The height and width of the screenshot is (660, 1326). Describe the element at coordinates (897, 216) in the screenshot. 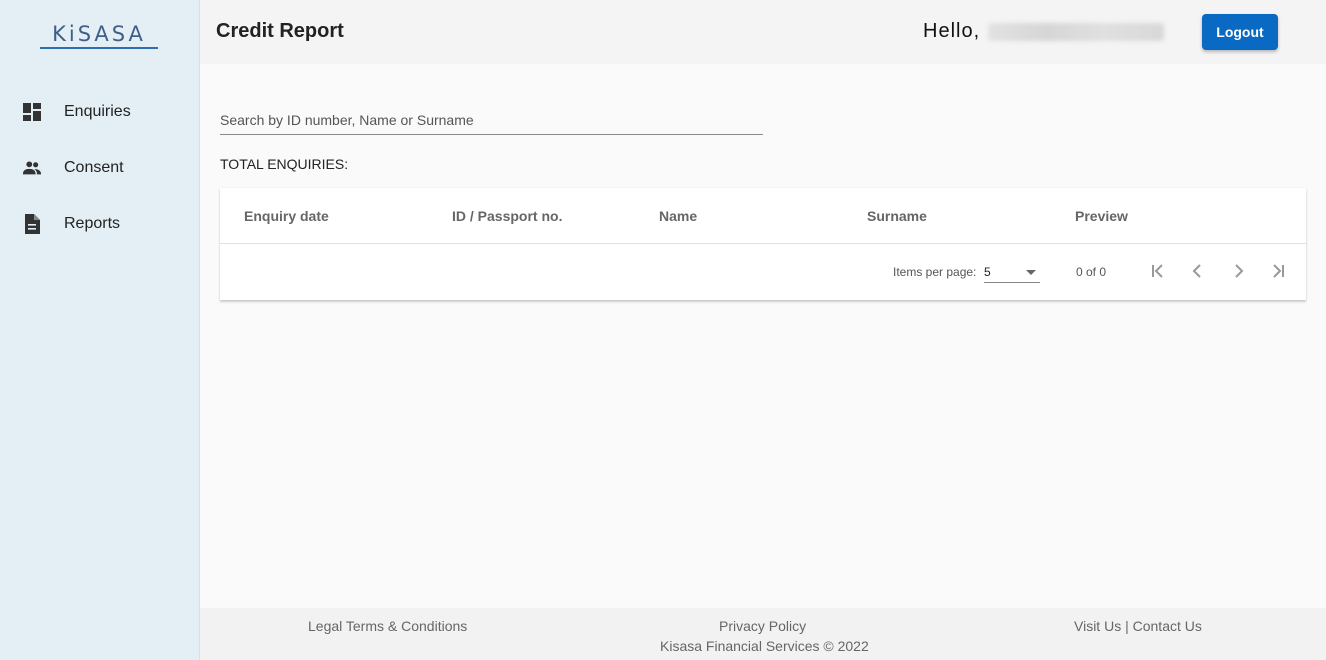

I see `column-header-surname: Surname` at that location.